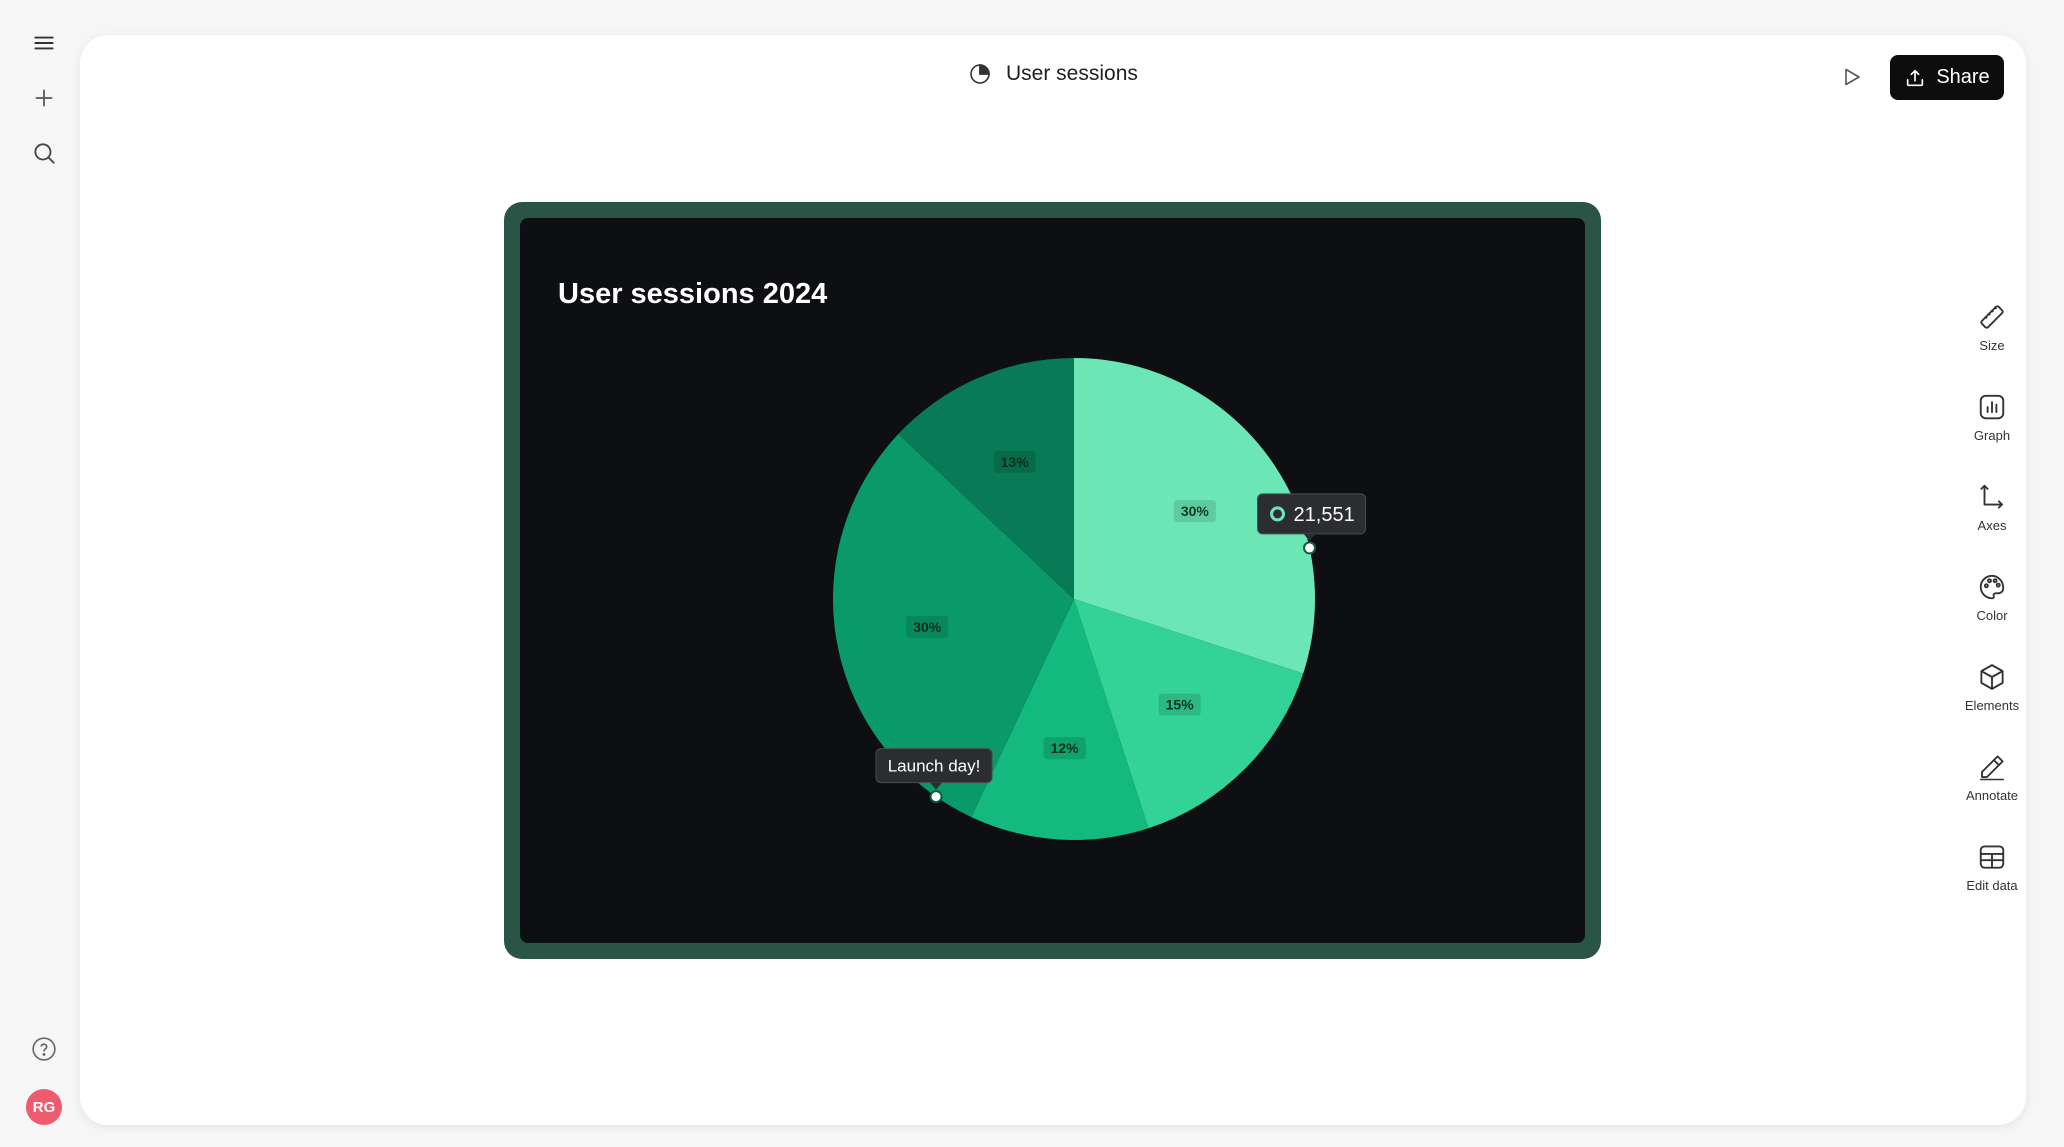 The height and width of the screenshot is (1147, 2064). I want to click on slice-label-4: 13%, so click(1014, 461).